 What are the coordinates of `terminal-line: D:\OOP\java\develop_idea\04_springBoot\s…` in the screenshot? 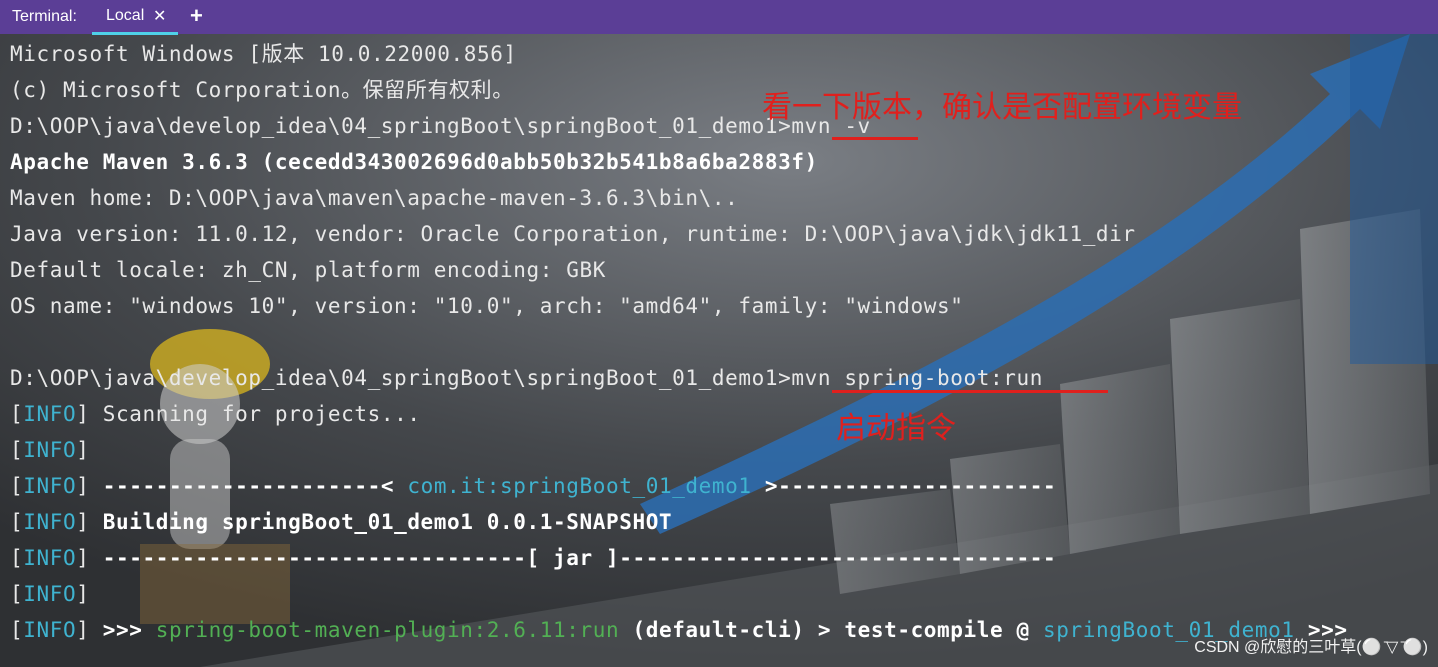 It's located at (720, 378).